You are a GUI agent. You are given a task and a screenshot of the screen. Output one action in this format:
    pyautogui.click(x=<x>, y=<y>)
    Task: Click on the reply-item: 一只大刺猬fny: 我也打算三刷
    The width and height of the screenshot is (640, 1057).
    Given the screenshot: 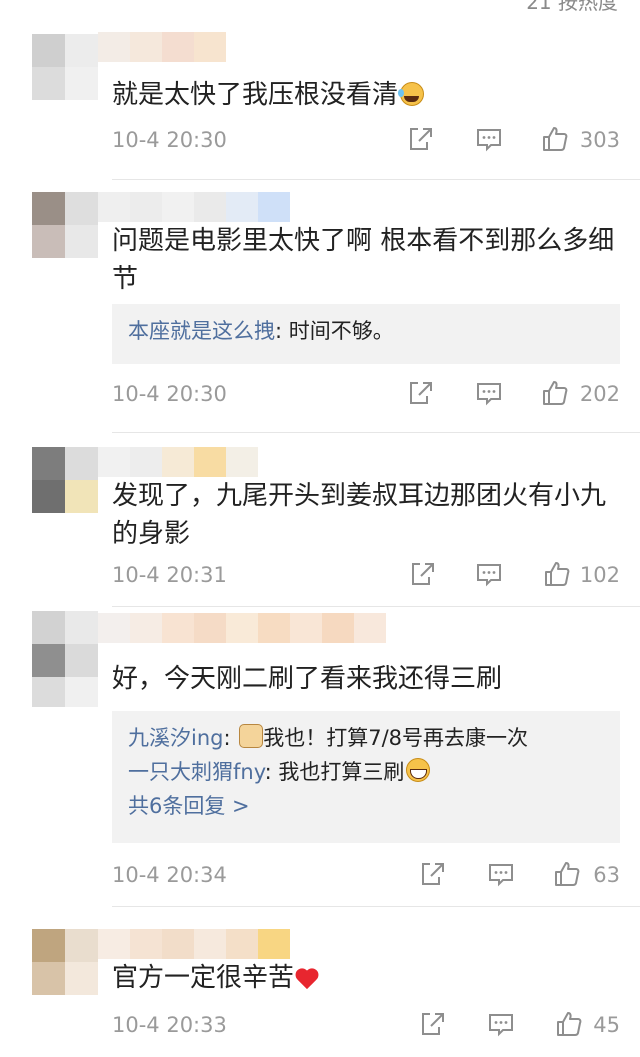 What is the action you would take?
    pyautogui.click(x=366, y=772)
    